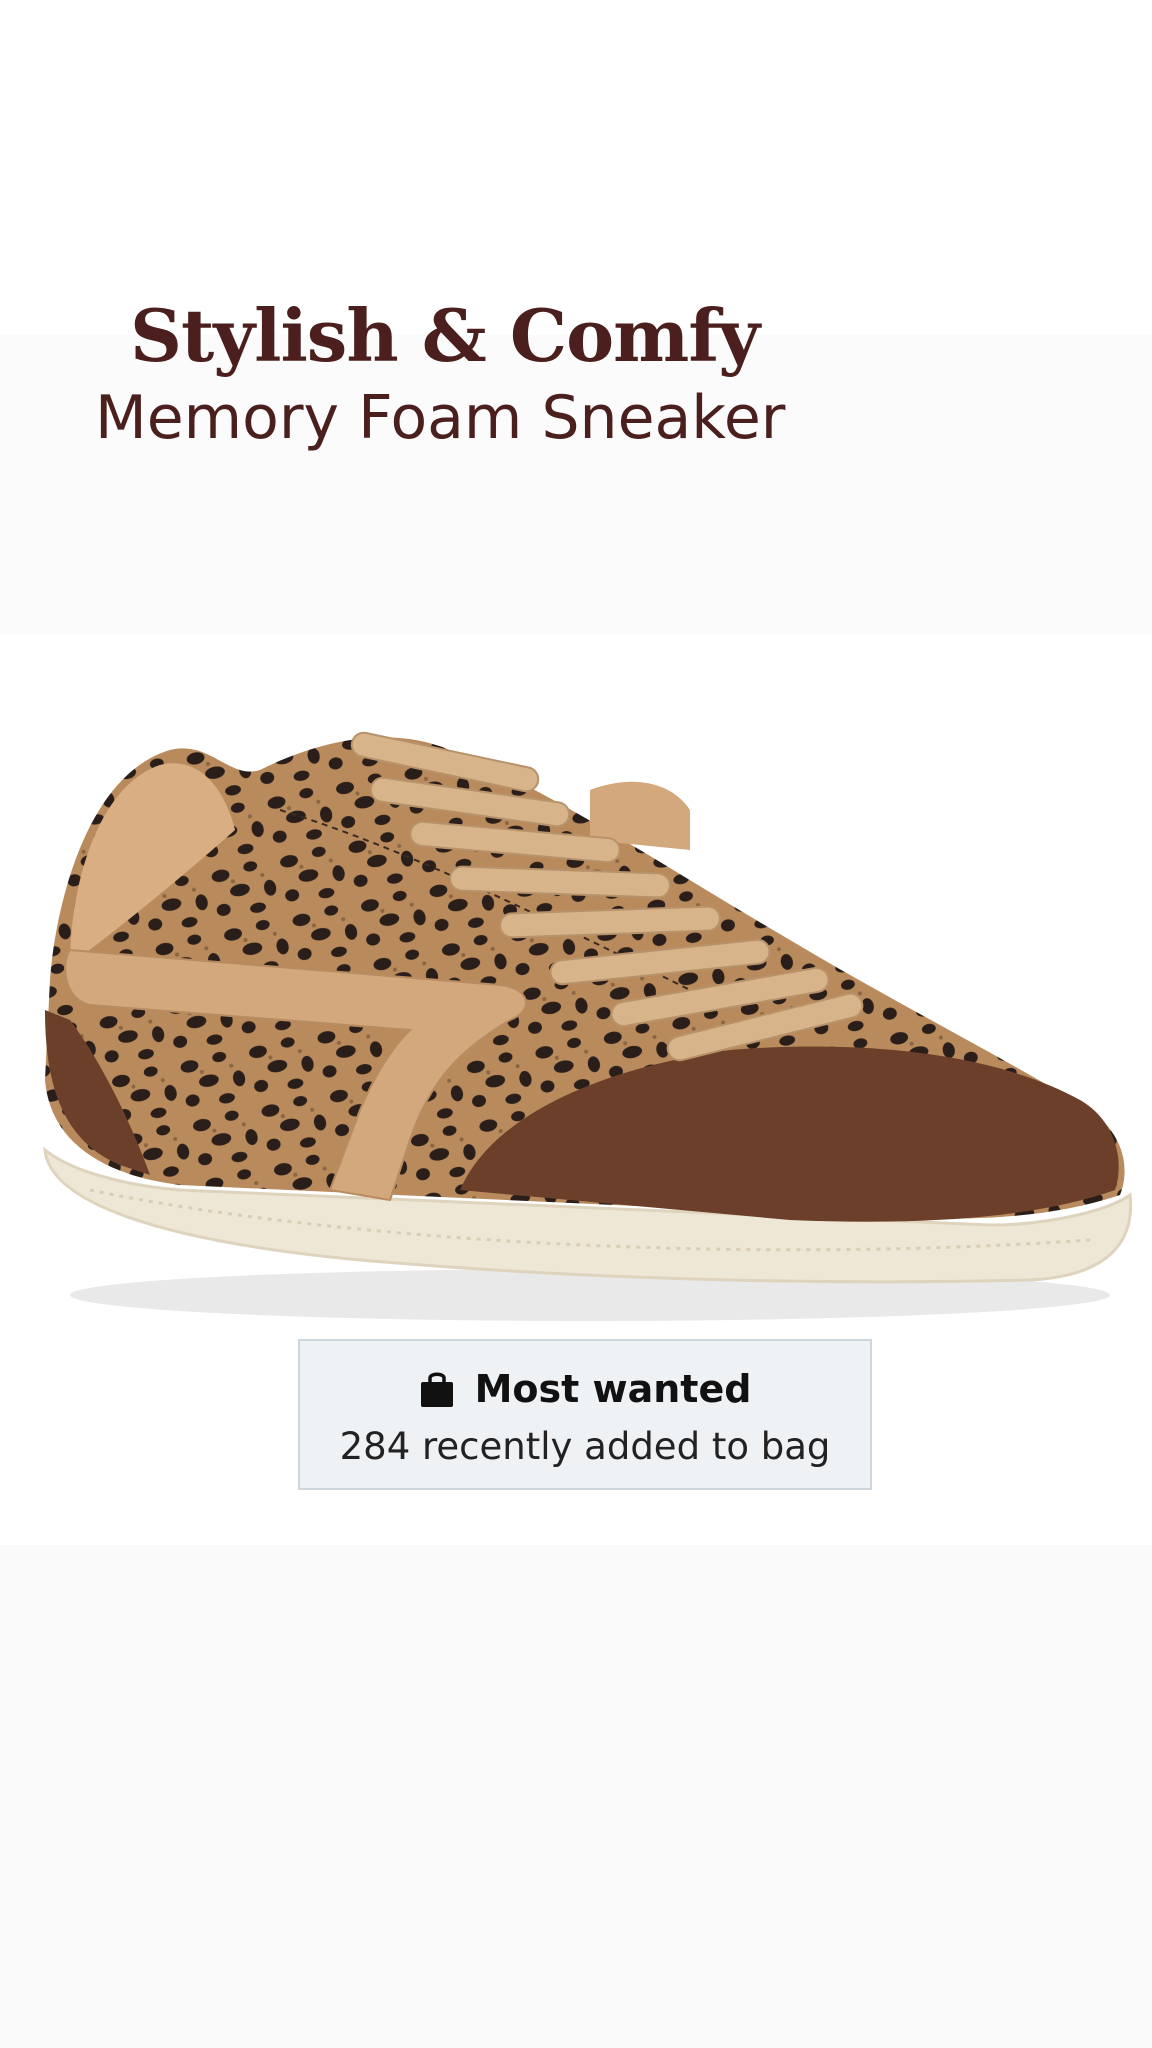  Describe the element at coordinates (585, 1446) in the screenshot. I see `badge-subtitle: 284 recently added to bag` at that location.